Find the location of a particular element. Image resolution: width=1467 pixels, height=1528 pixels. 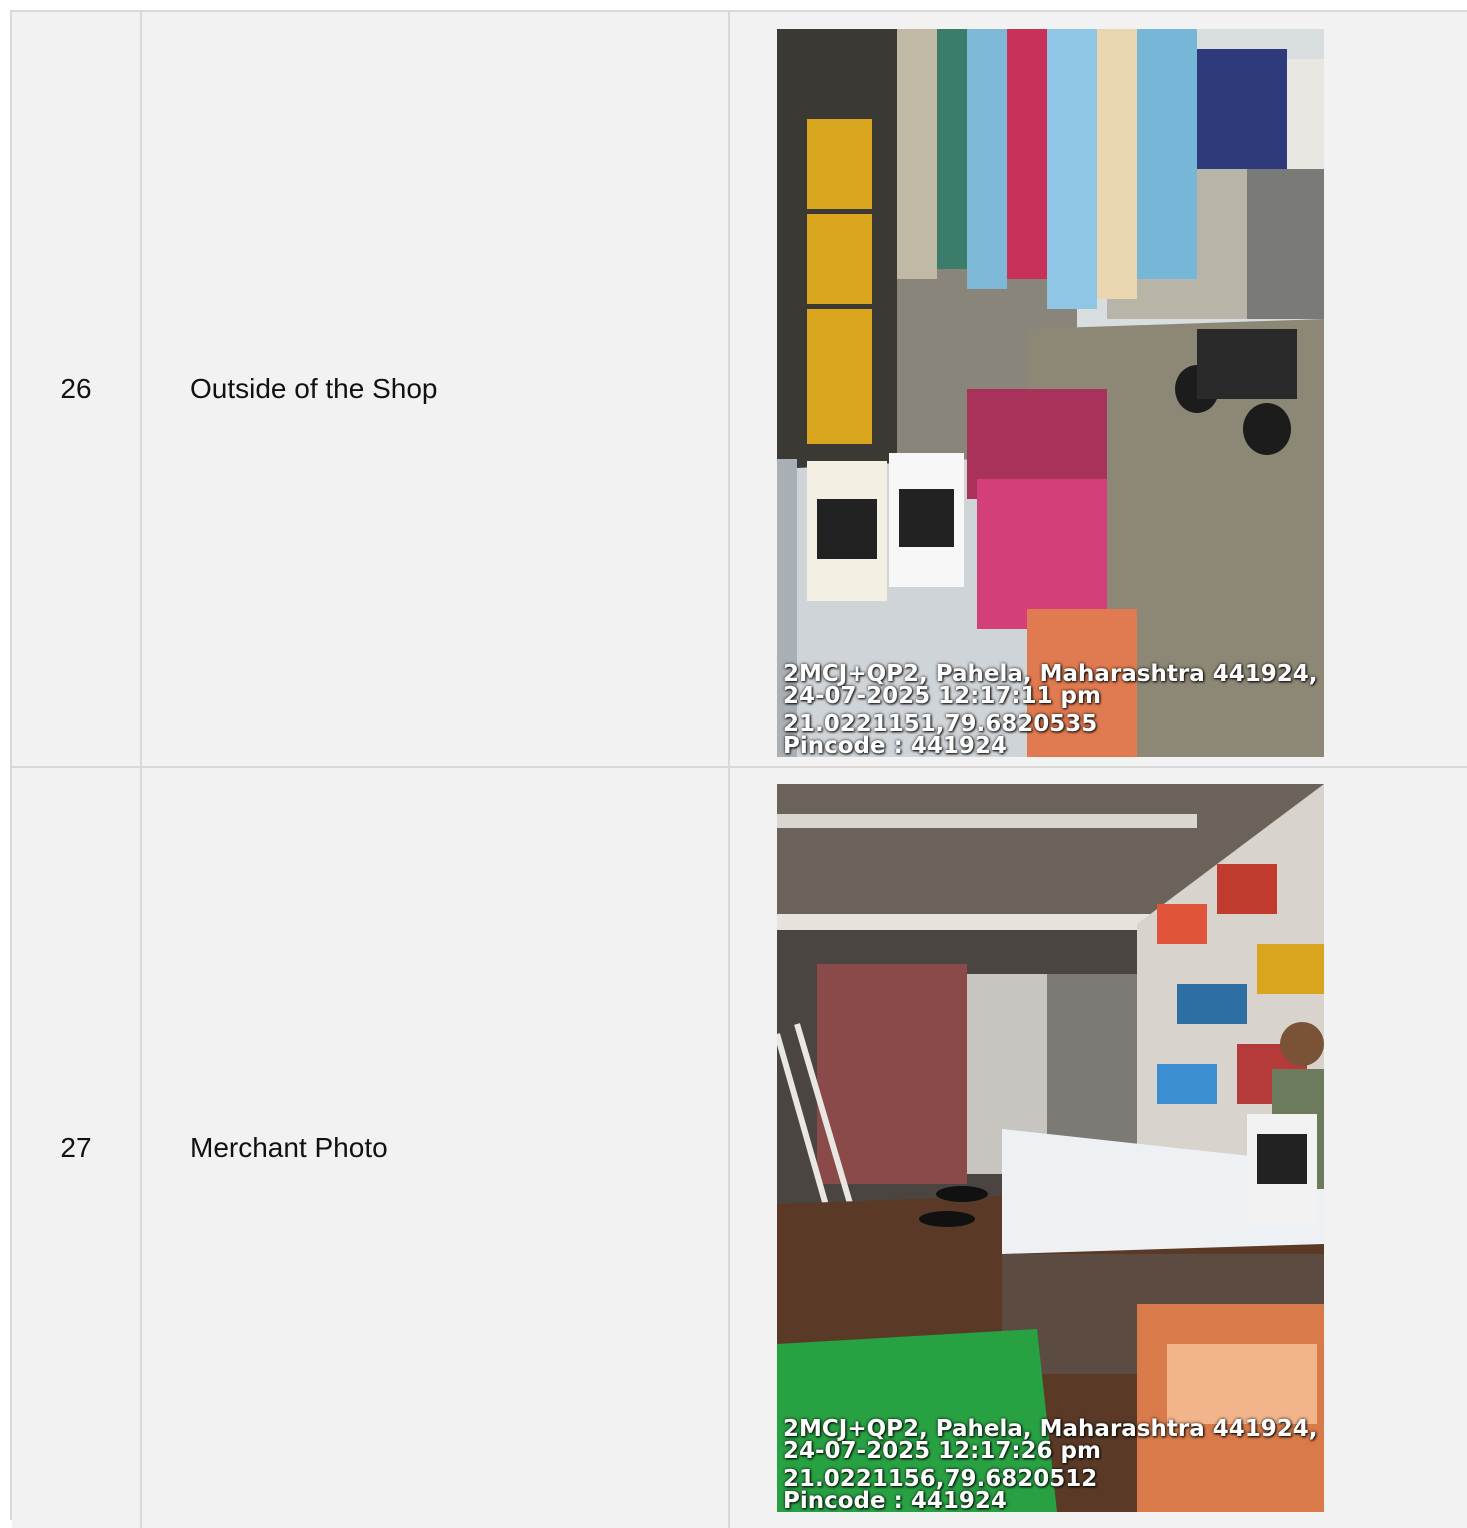

row-label: Merchant Photo is located at coordinates (289, 1147).